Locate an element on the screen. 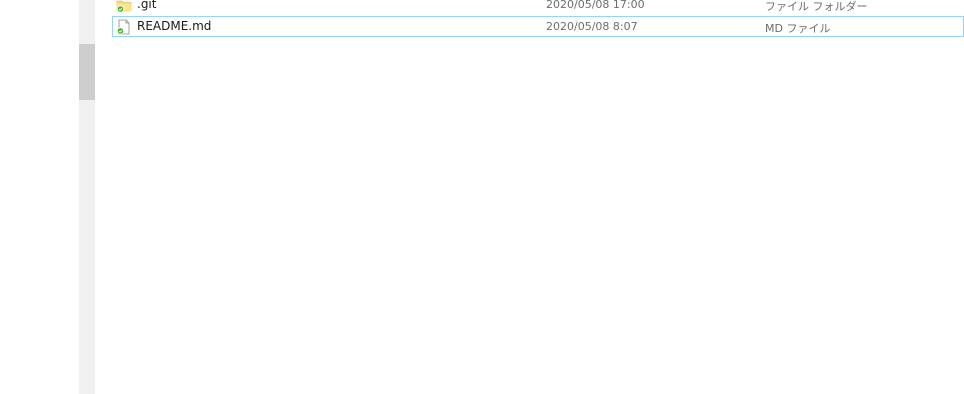 Image resolution: width=964 pixels, height=394 pixels. file-date-modified: 2020/05/08 17:00 is located at coordinates (595, 5).